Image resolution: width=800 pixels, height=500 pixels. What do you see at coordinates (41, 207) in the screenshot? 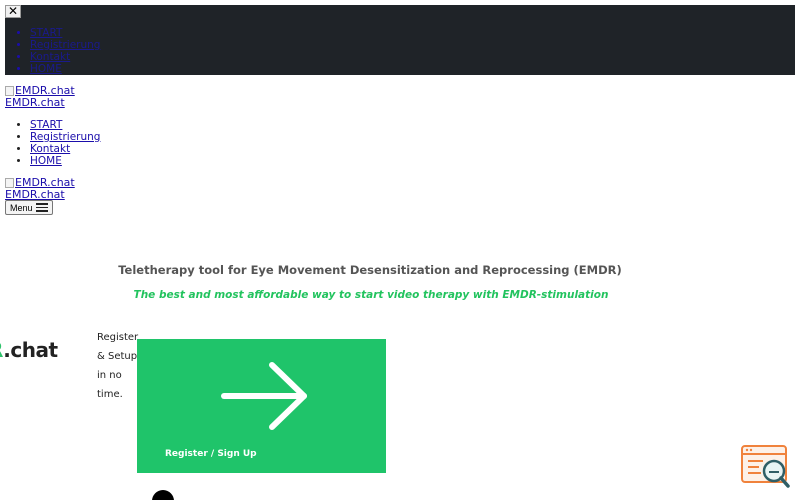
I see `hamburger-icon` at bounding box center [41, 207].